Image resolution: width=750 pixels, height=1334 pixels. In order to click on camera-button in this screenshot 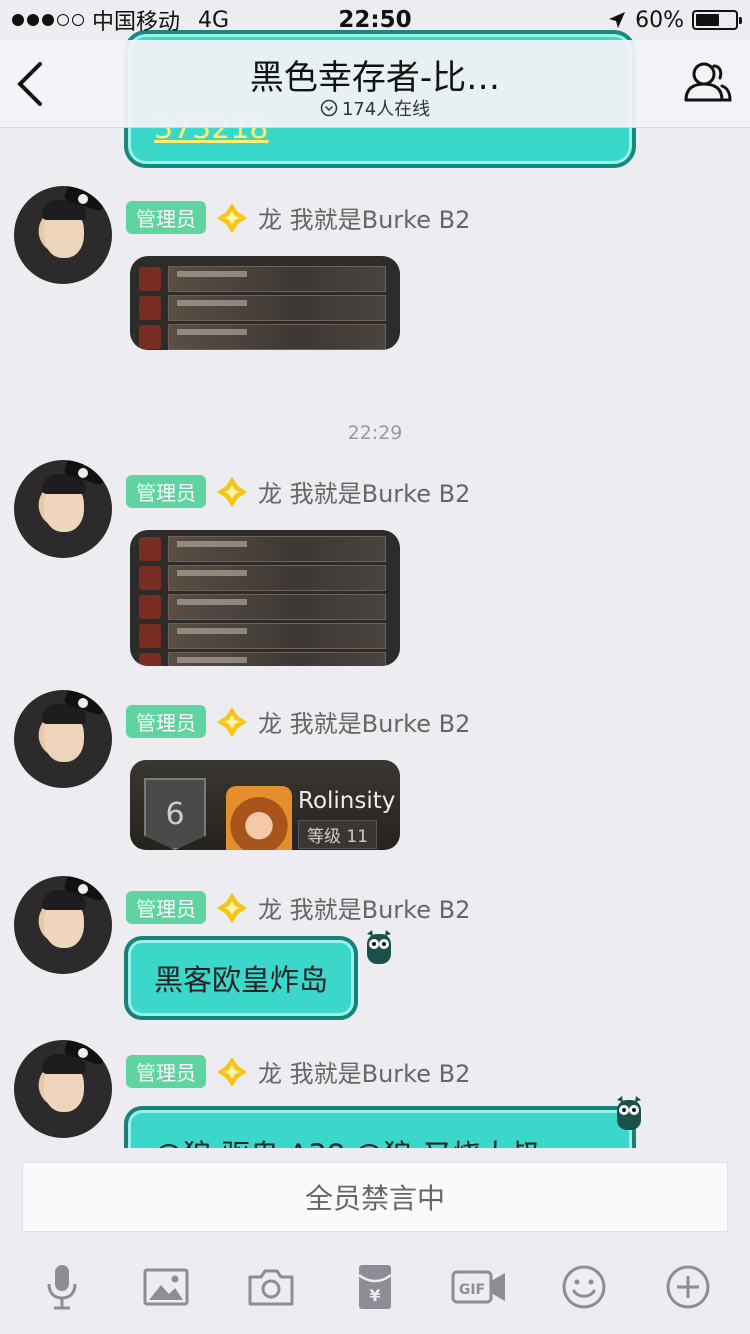, I will do `click(271, 1287)`.